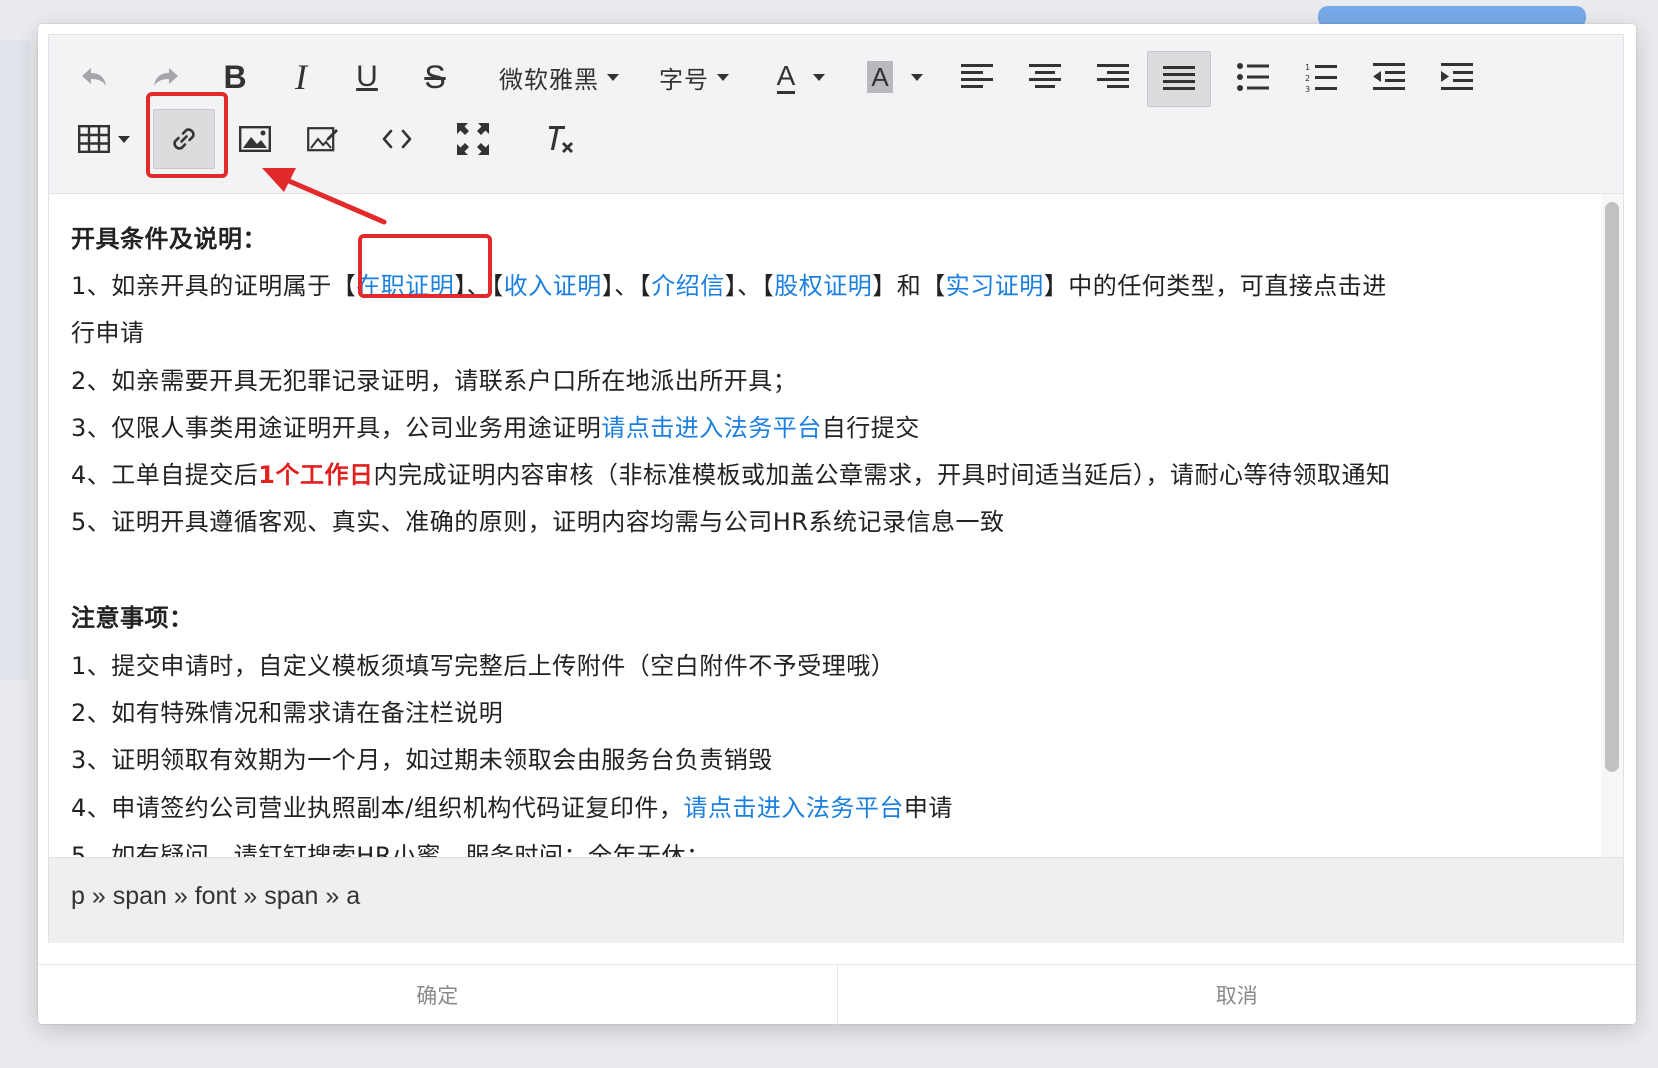  I want to click on redo-icon, so click(166, 77).